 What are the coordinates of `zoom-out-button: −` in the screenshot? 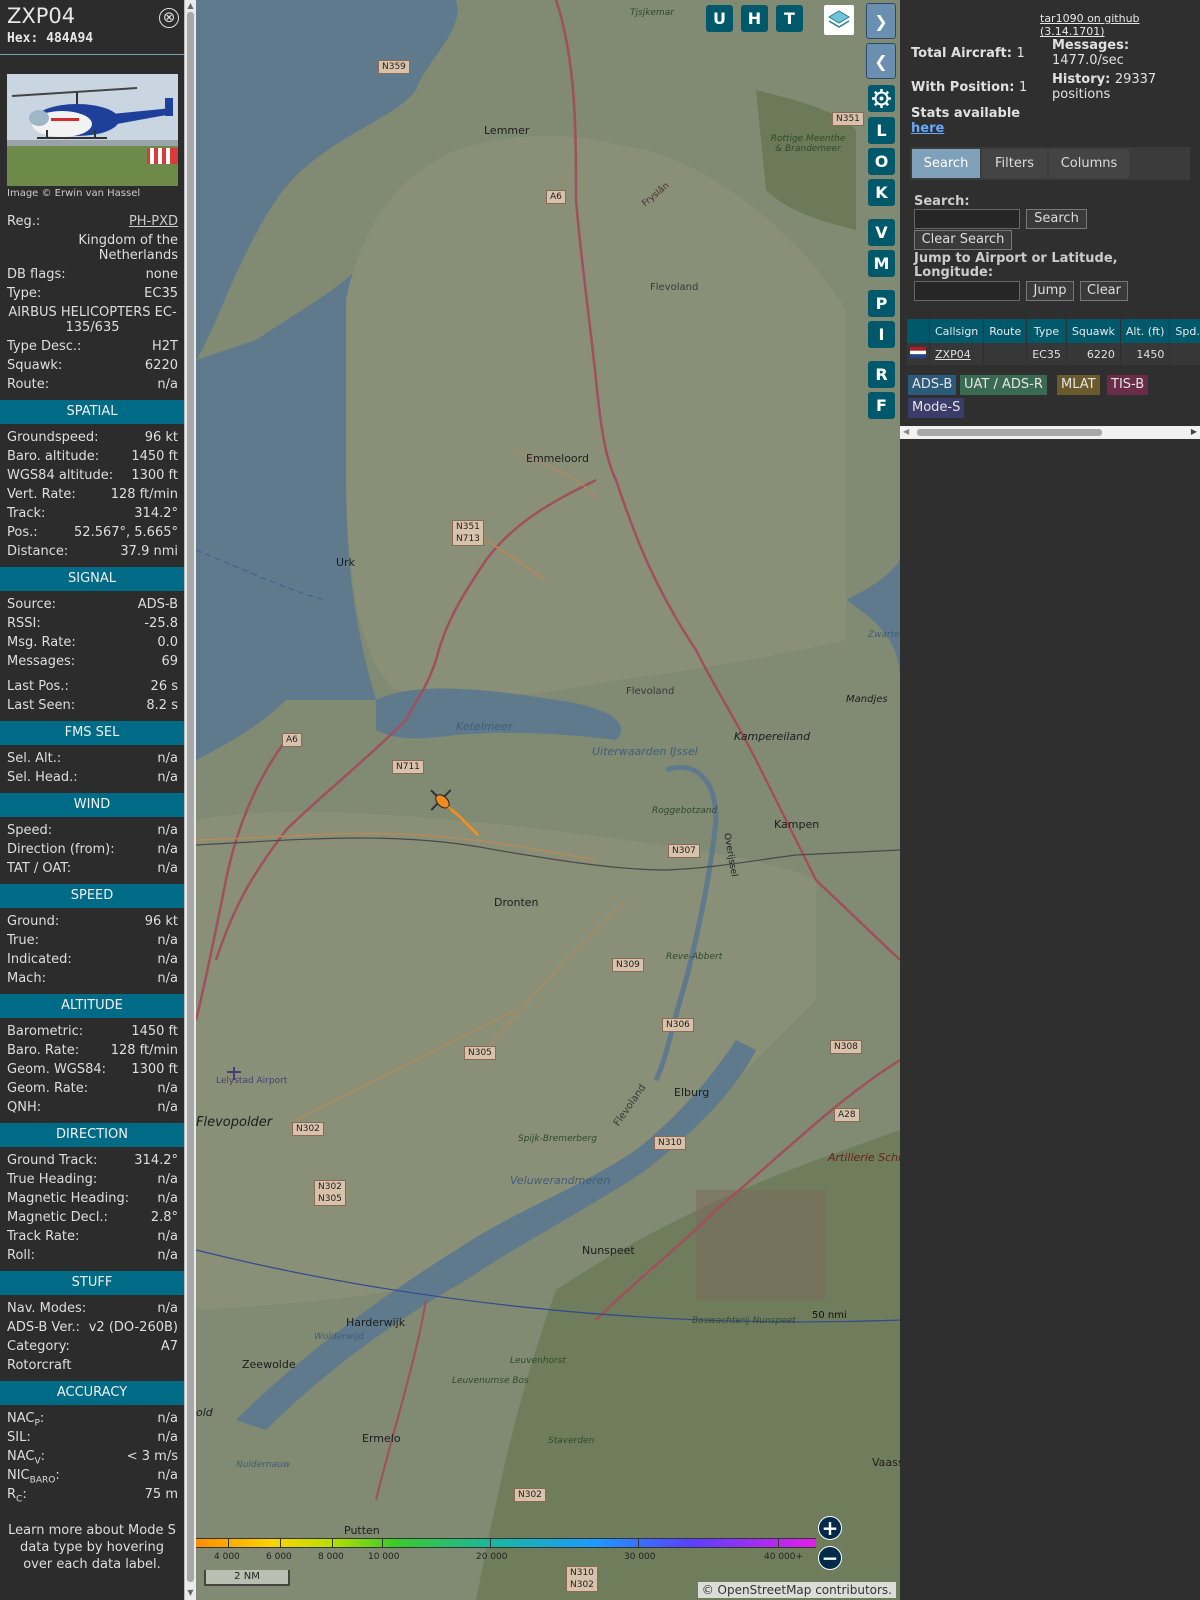 It's located at (830, 1558).